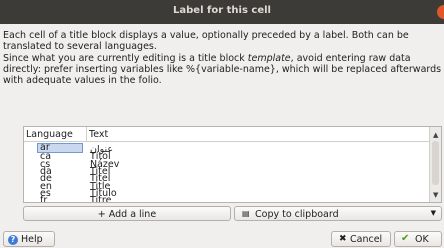 The width and height of the screenshot is (444, 248). I want to click on table-scrollbar: ▲ ▼, so click(435, 164).